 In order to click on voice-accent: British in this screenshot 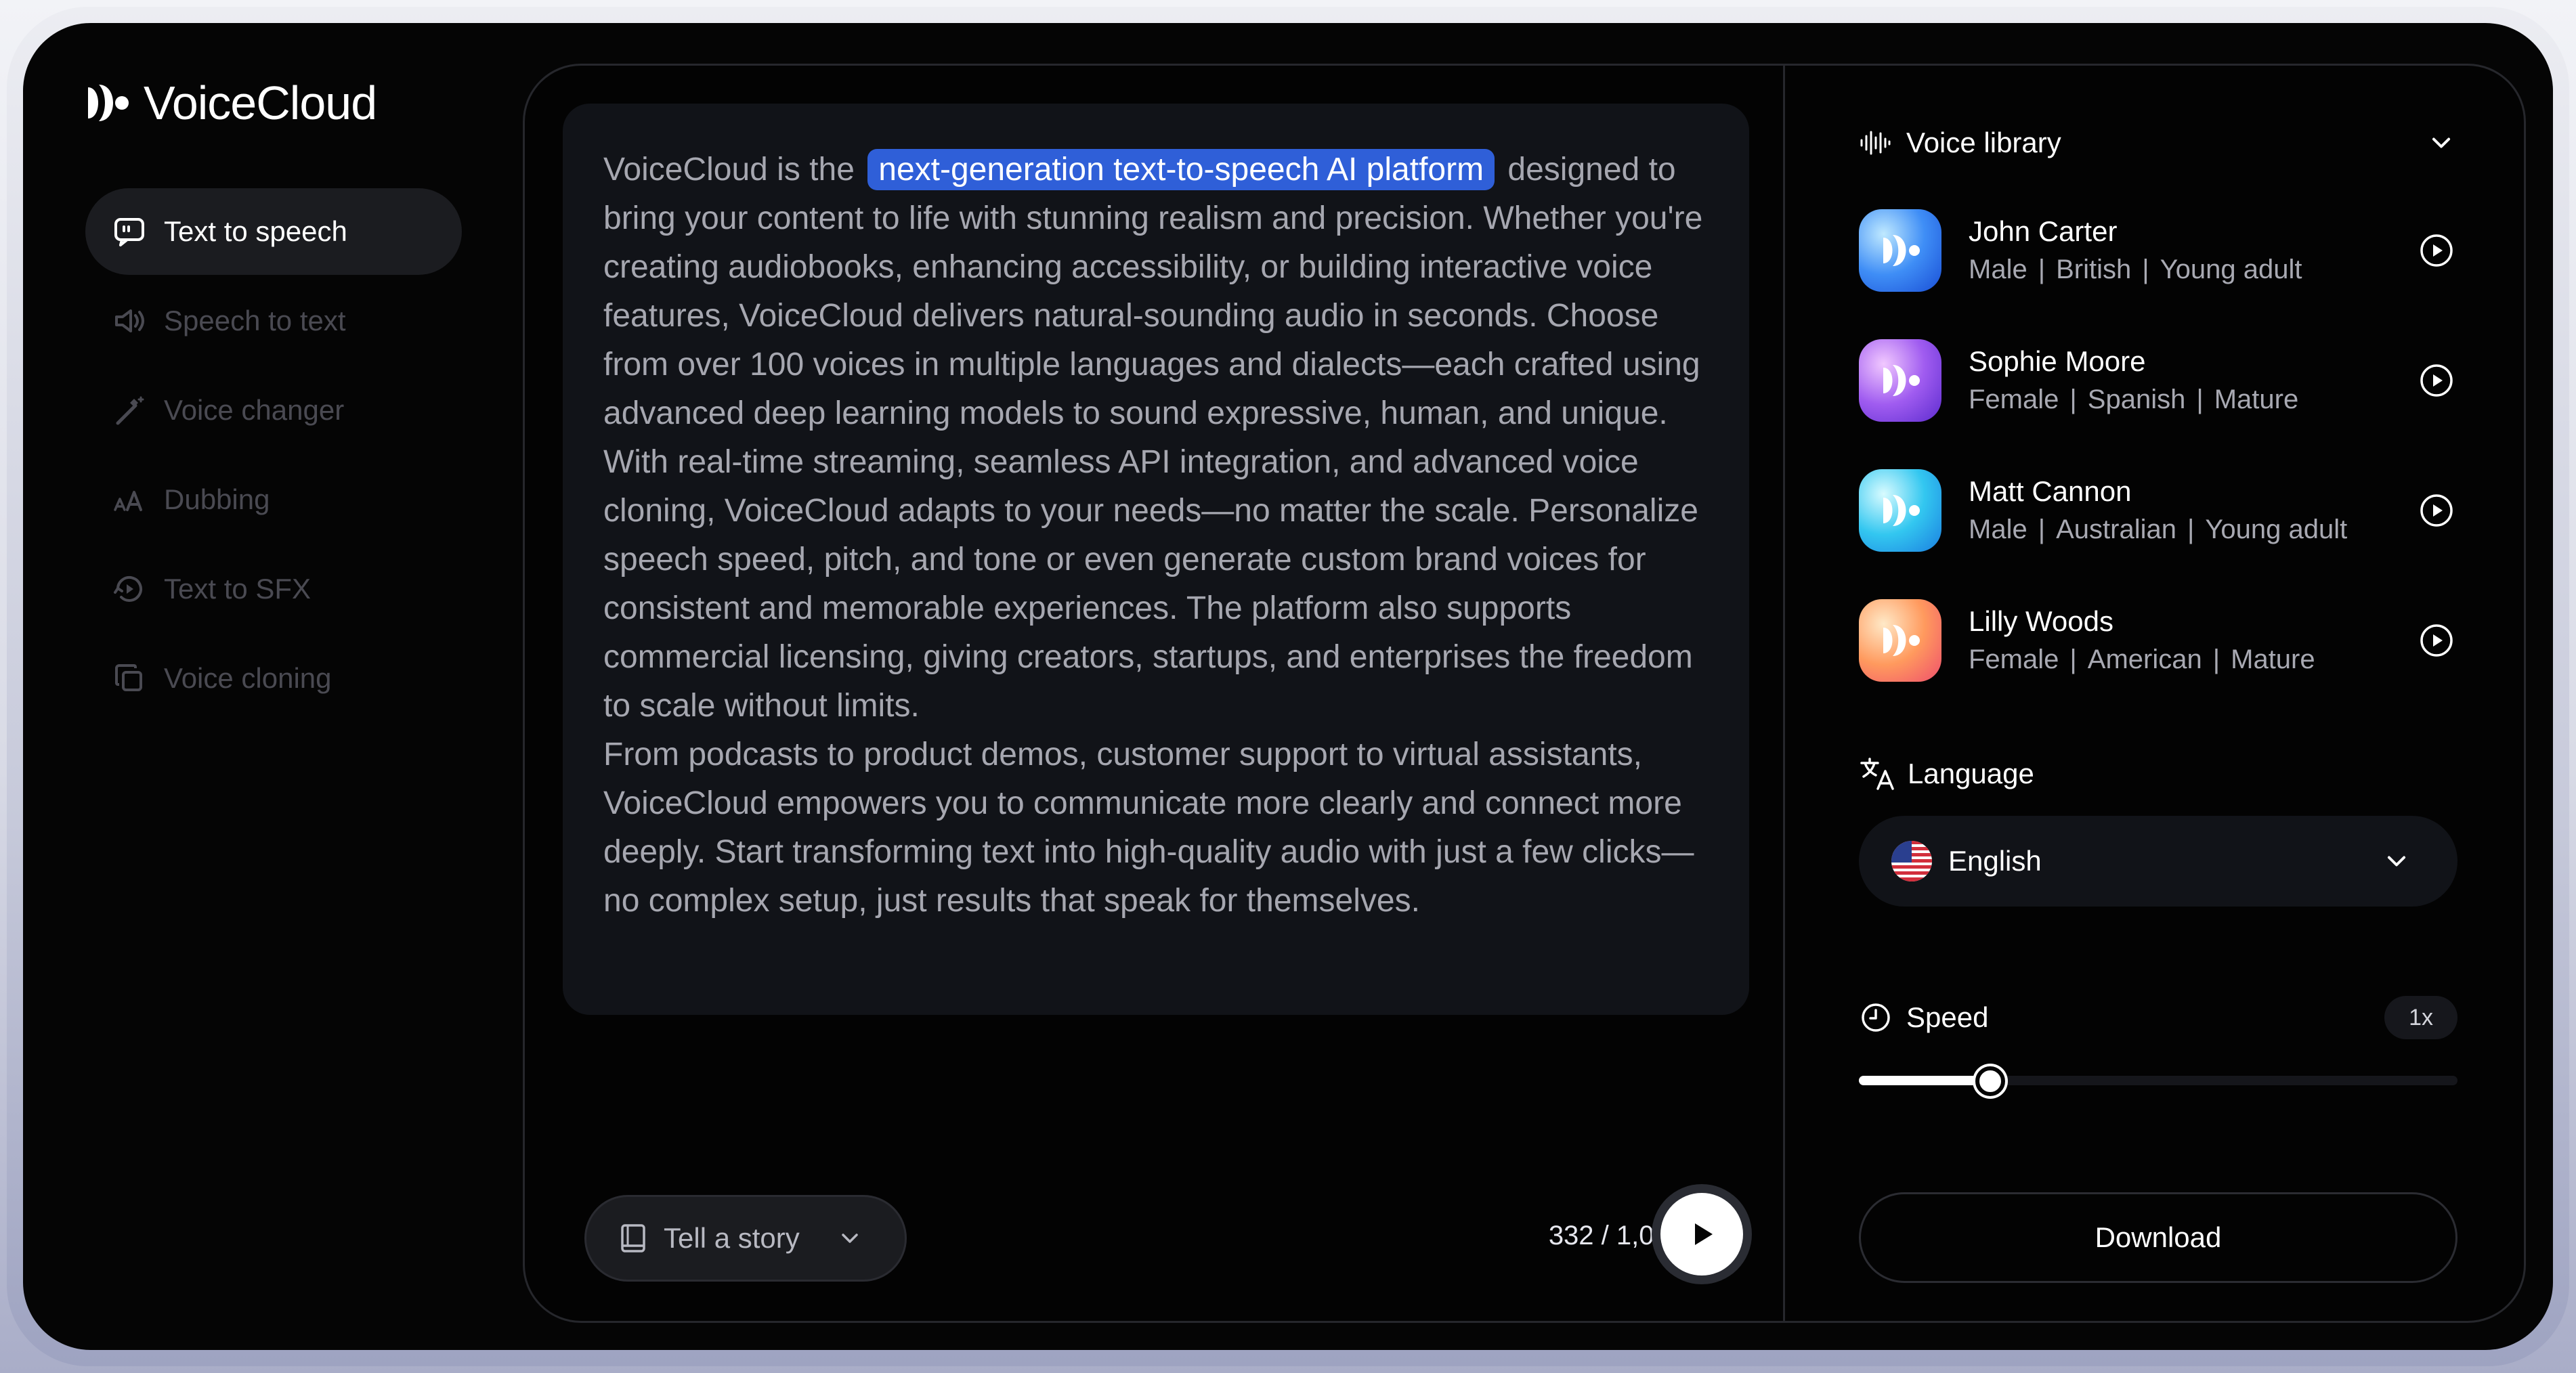, I will do `click(2094, 269)`.